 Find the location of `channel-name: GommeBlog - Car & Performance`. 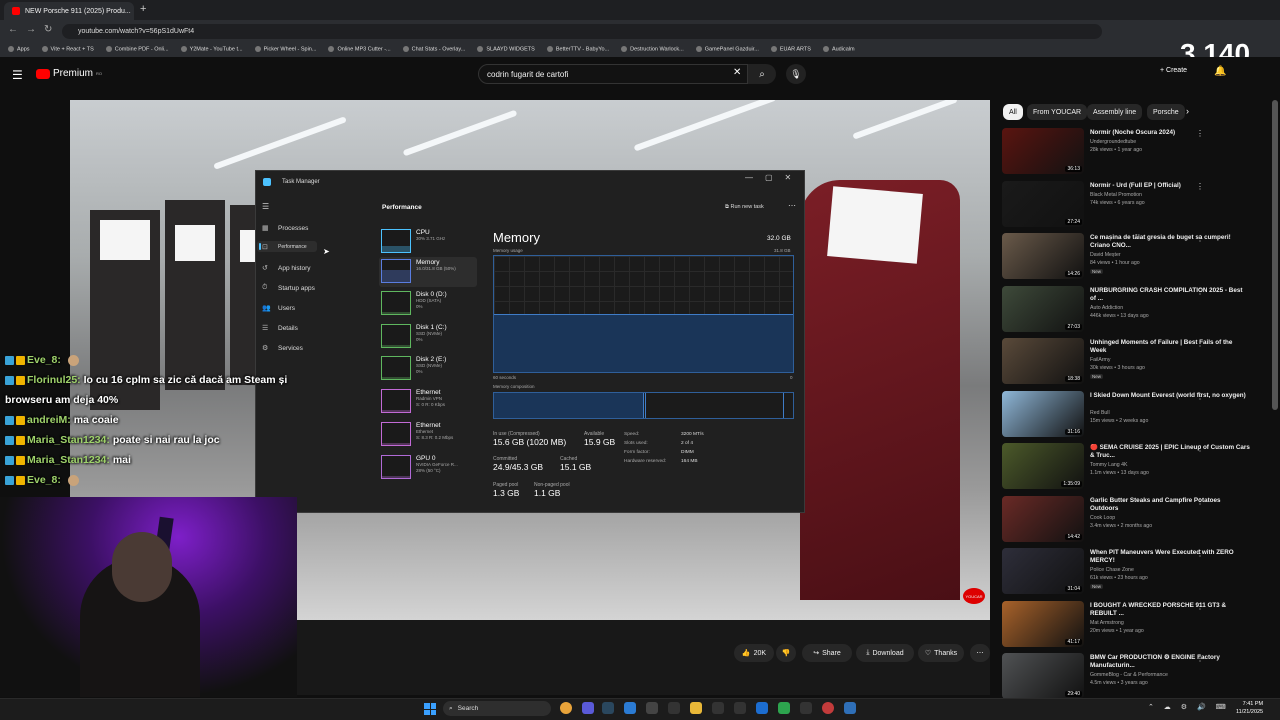

channel-name: GommeBlog - Car & Performance is located at coordinates (1129, 675).